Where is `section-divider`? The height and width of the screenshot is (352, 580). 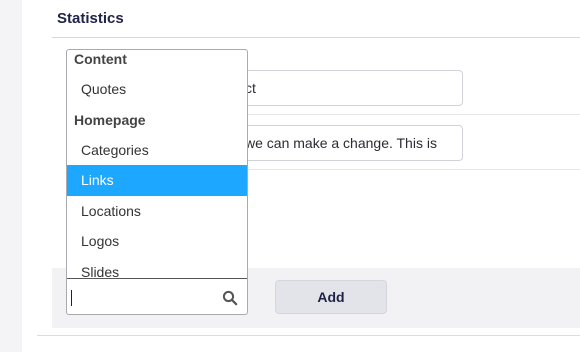 section-divider is located at coordinates (316, 37).